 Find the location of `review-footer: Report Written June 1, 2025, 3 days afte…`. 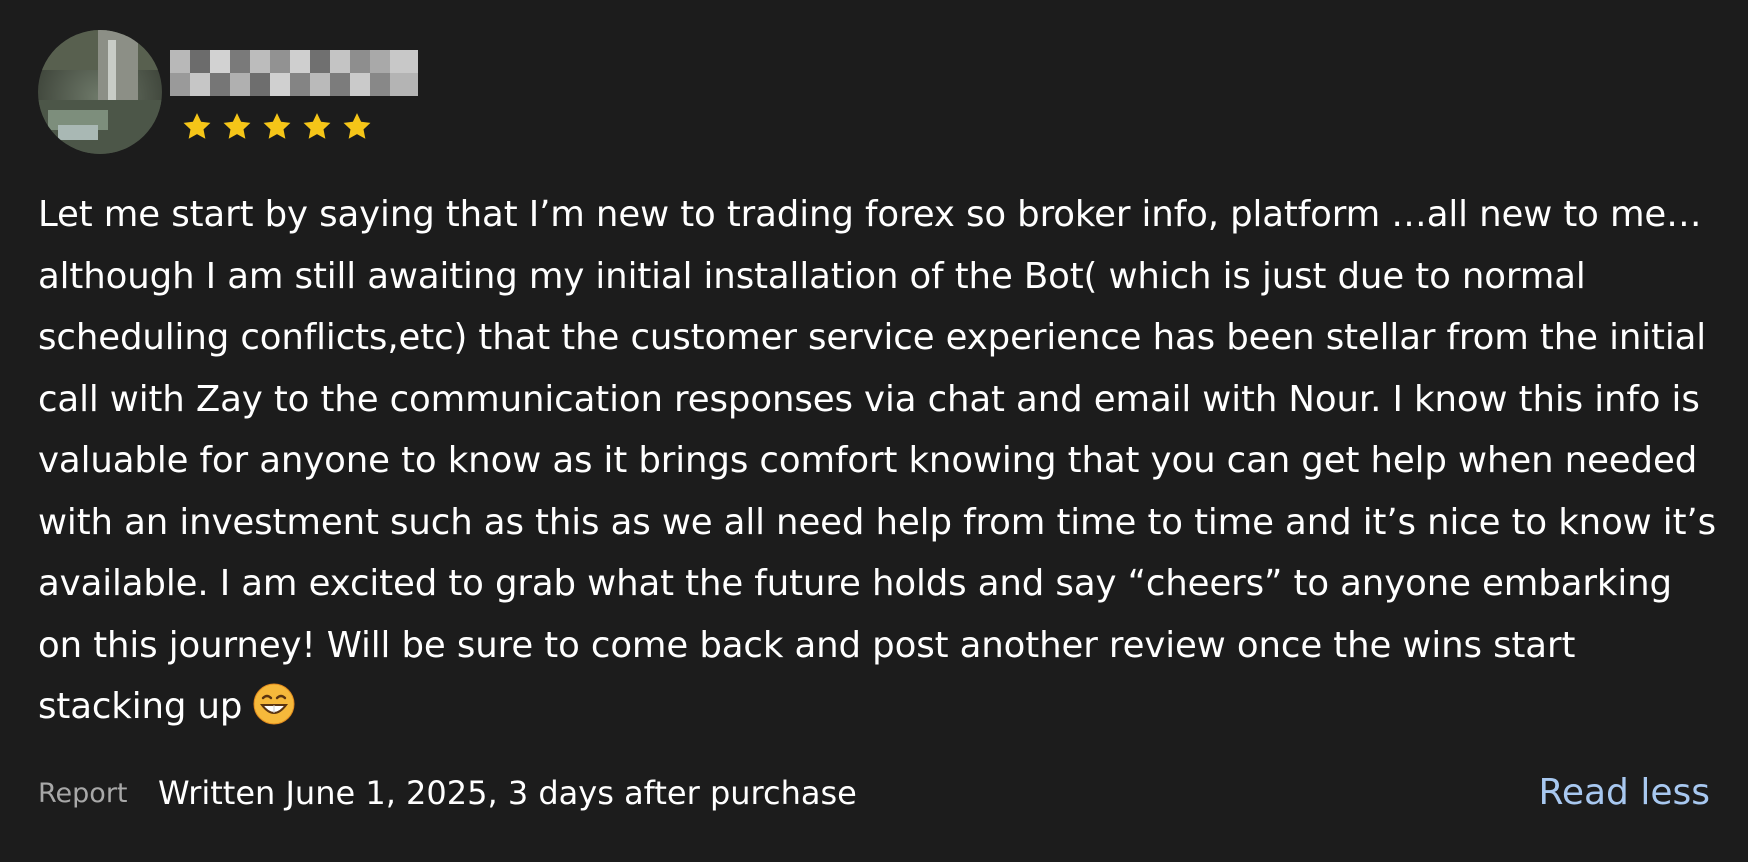

review-footer: Report Written June 1, 2025, 3 days afte… is located at coordinates (874, 795).